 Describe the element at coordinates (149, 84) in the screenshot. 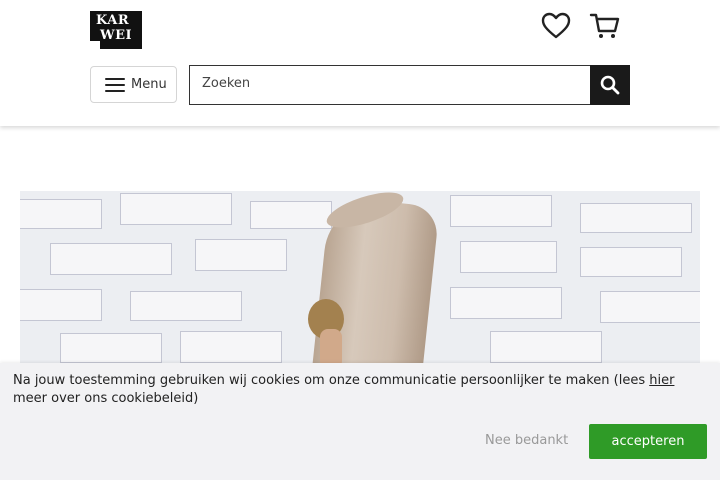

I see `menu-label: Menu` at that location.